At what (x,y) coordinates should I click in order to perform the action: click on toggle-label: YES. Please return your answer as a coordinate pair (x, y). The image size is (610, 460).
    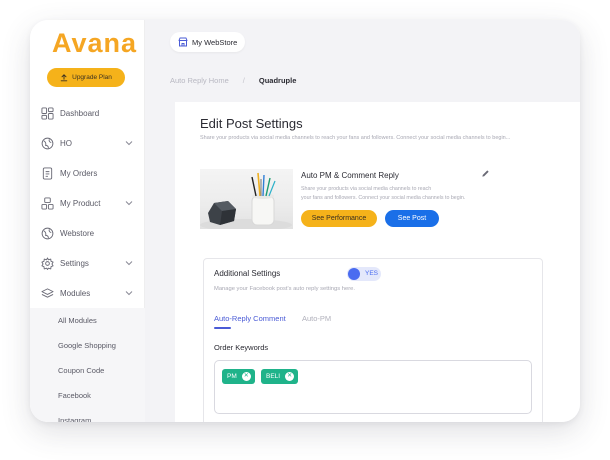
    Looking at the image, I should click on (372, 273).